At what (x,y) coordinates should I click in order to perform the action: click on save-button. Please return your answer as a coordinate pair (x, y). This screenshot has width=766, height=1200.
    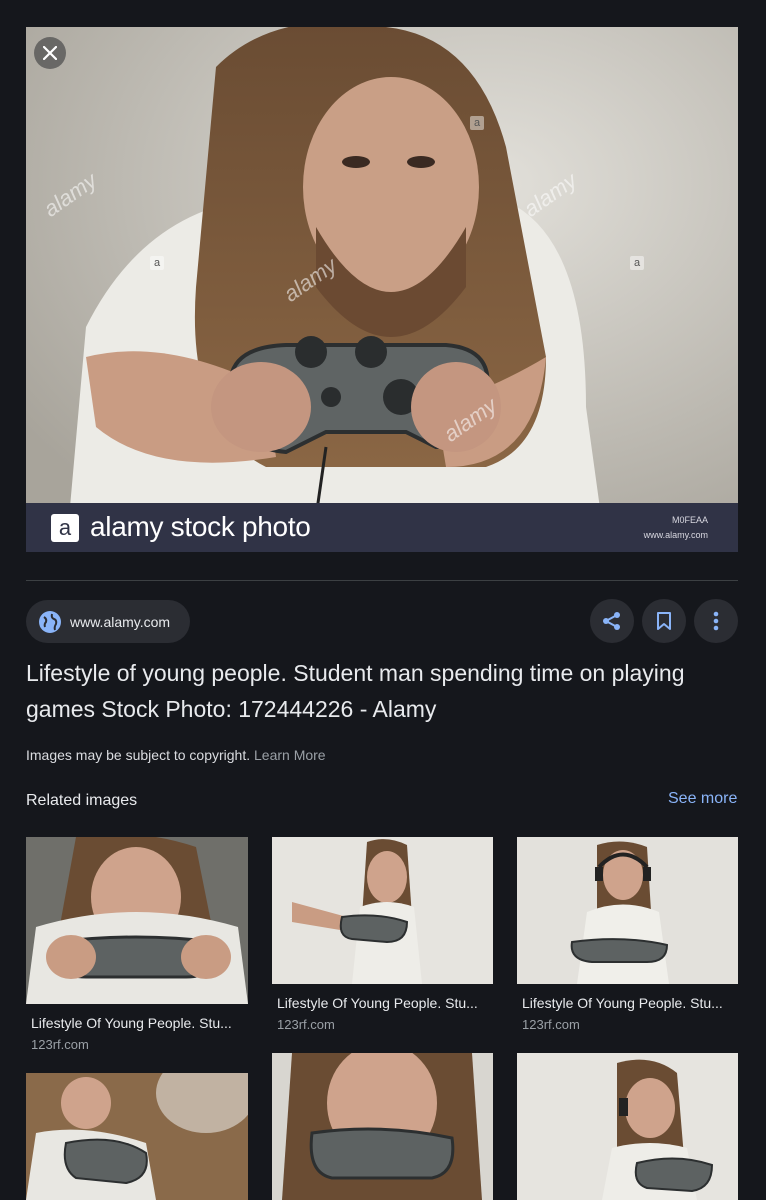
    Looking at the image, I should click on (664, 621).